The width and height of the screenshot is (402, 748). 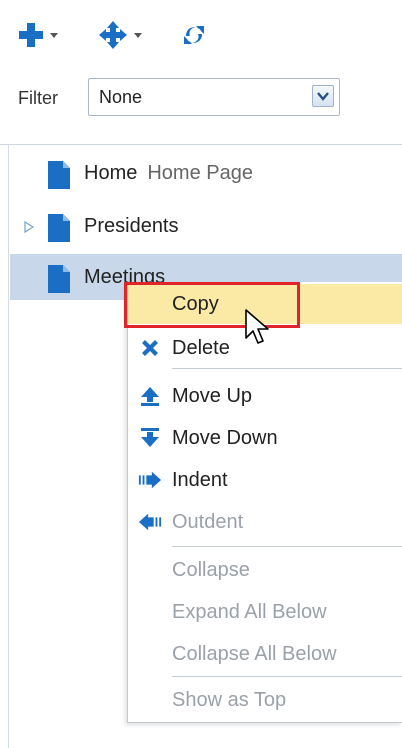 I want to click on tree-row-label: Home Home Page, so click(x=168, y=173).